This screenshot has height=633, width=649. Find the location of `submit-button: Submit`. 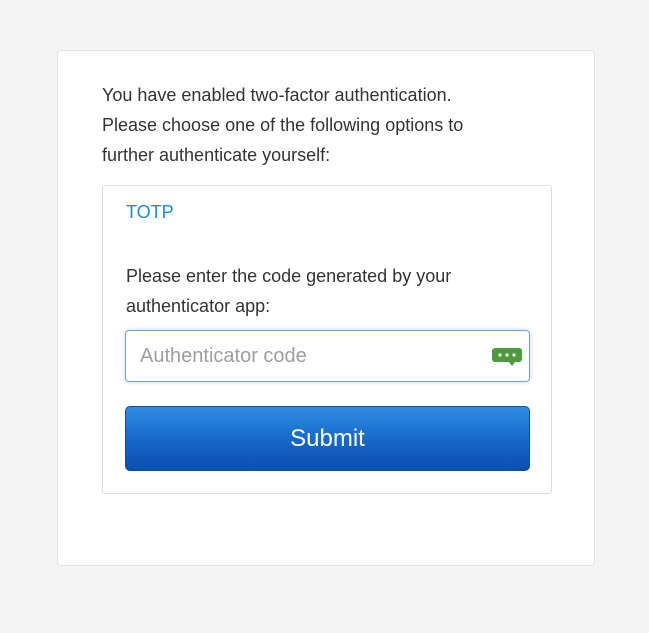

submit-button: Submit is located at coordinates (327, 438).